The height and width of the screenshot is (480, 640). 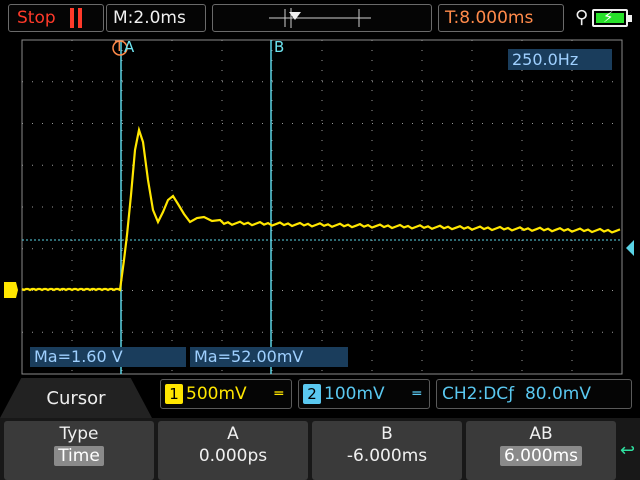 What do you see at coordinates (541, 456) in the screenshot?
I see `menu-cursor-ab-value: 6.000ms` at bounding box center [541, 456].